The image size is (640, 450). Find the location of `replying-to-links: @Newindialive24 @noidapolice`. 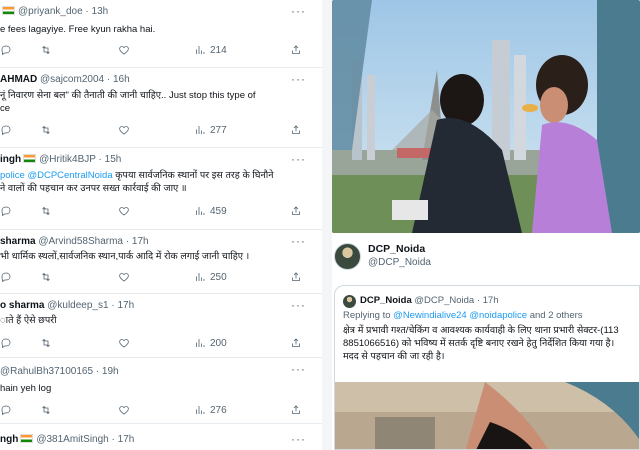

replying-to-links: @Newindialive24 @noidapolice is located at coordinates (460, 315).